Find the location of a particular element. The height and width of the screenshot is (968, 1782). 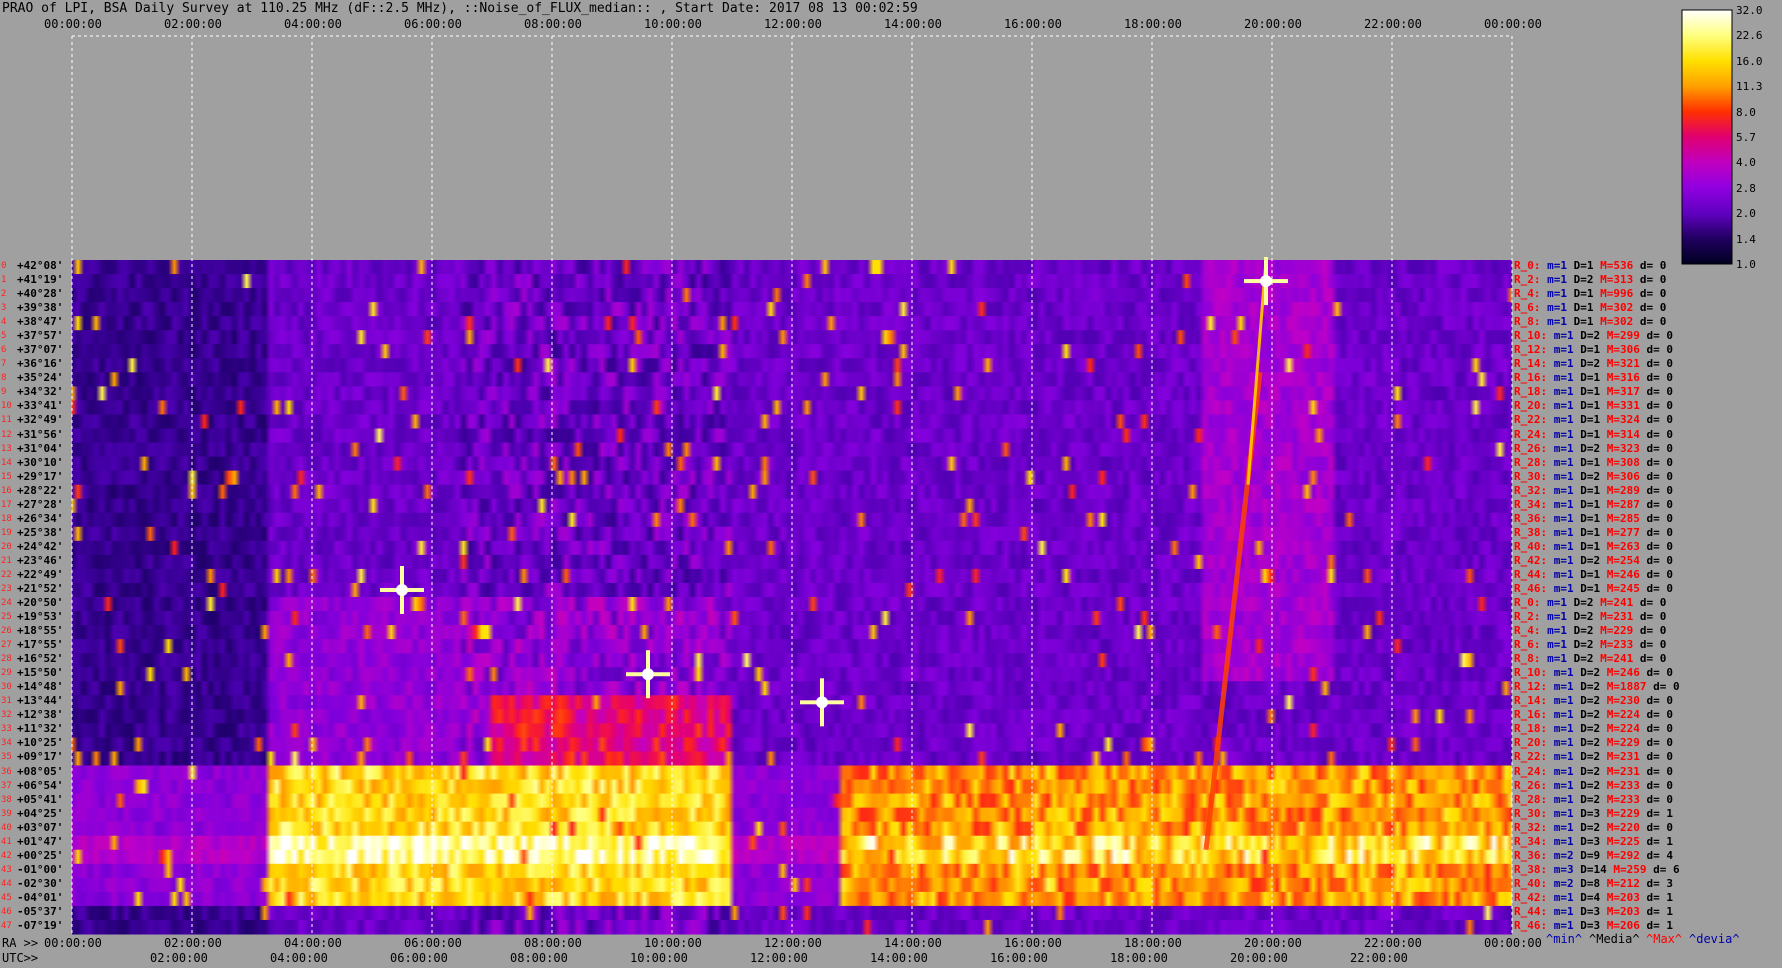

declination-label: +15°50' is located at coordinates (40, 673).